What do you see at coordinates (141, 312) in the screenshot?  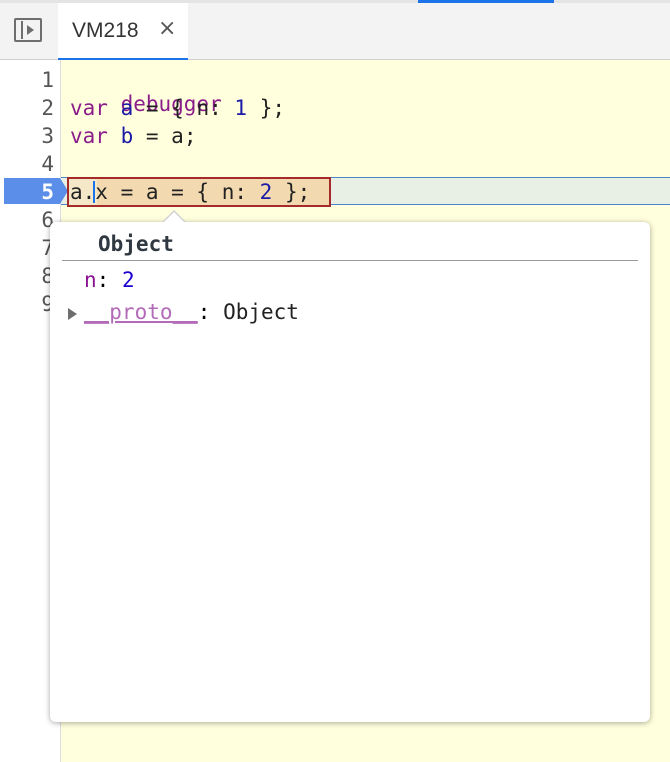 I see `property-key: __proto__` at bounding box center [141, 312].